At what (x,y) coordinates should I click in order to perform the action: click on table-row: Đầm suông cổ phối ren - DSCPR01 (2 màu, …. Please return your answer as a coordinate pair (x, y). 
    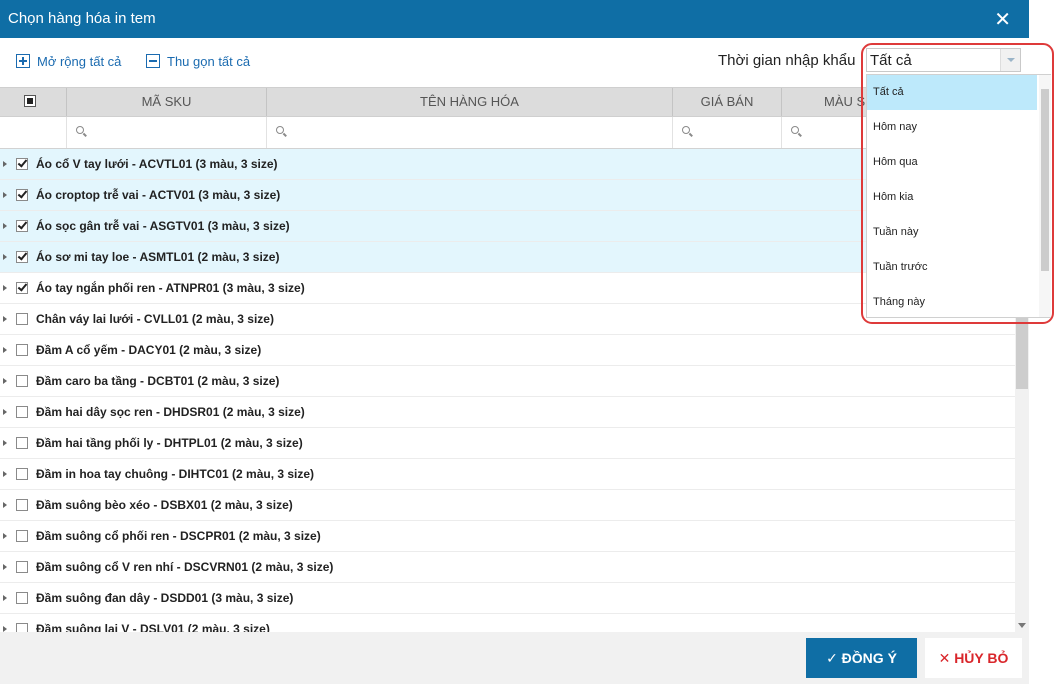
    Looking at the image, I should click on (507, 536).